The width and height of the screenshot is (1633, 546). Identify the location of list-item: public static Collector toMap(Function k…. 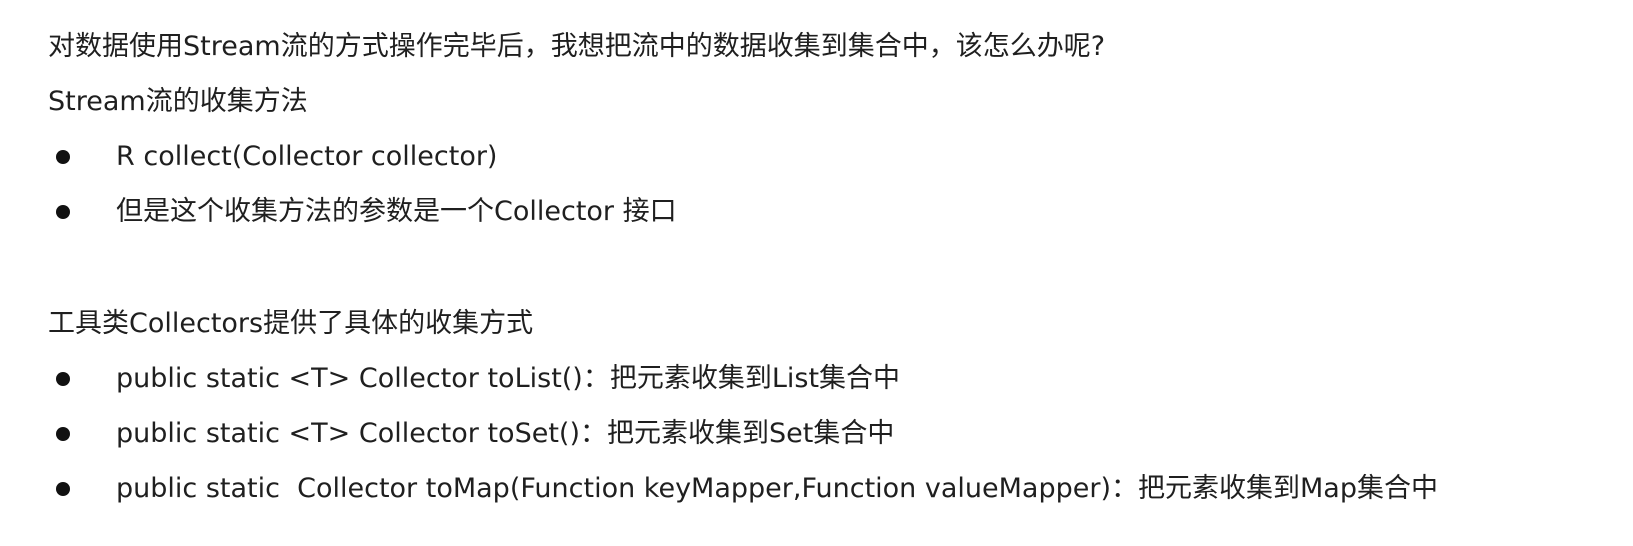
(828, 489).